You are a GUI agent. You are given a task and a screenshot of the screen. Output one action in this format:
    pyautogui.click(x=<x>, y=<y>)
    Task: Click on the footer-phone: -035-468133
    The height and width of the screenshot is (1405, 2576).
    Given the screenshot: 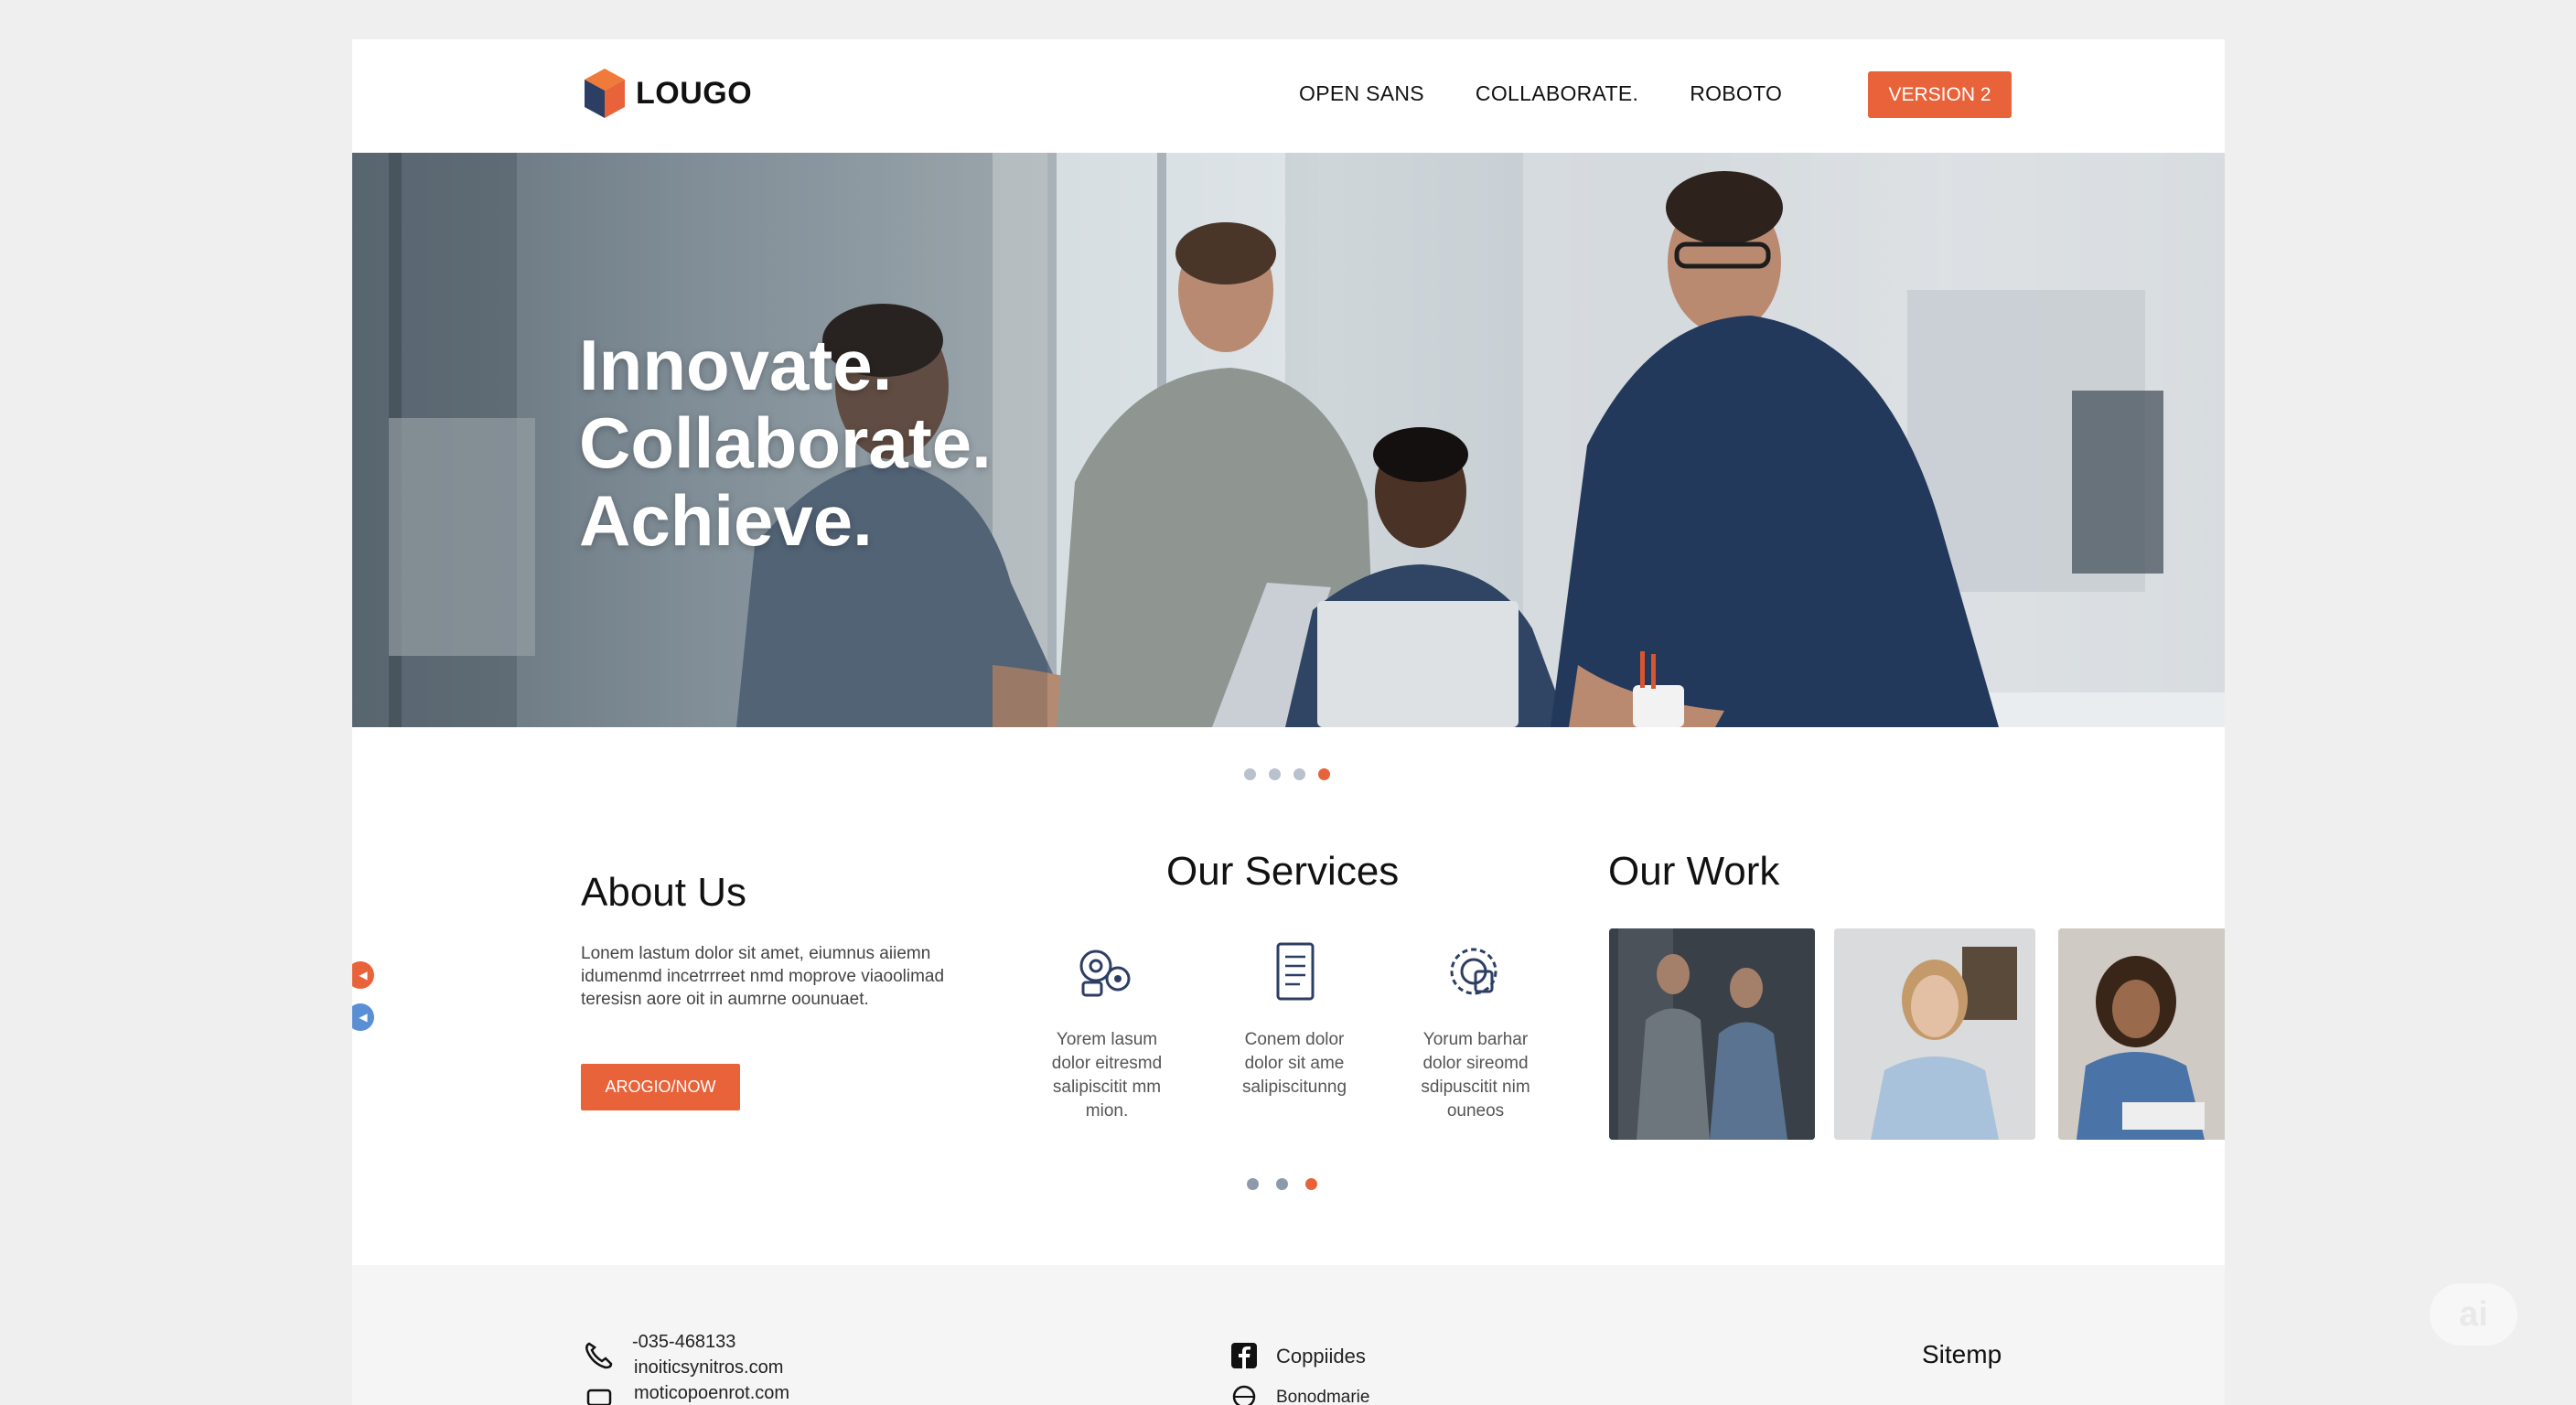 What is the action you would take?
    pyautogui.click(x=684, y=1342)
    